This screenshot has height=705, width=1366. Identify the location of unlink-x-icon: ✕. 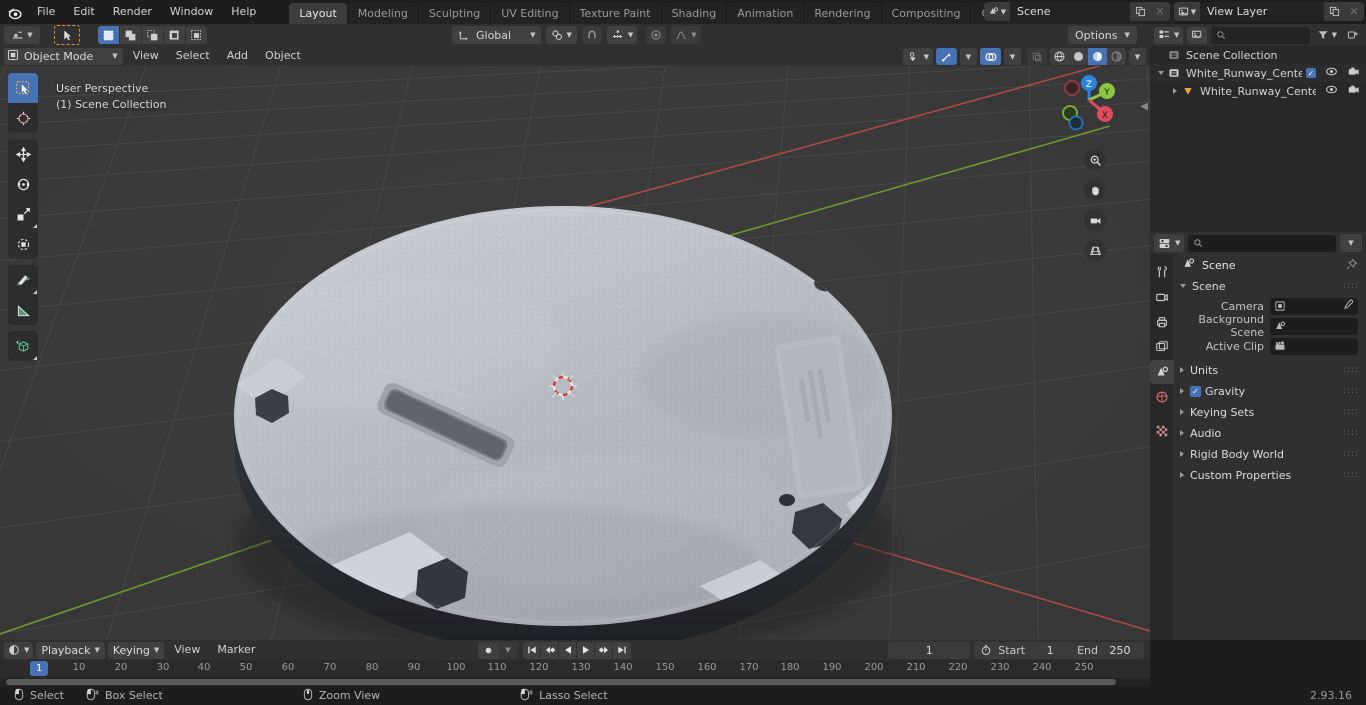
(1354, 11).